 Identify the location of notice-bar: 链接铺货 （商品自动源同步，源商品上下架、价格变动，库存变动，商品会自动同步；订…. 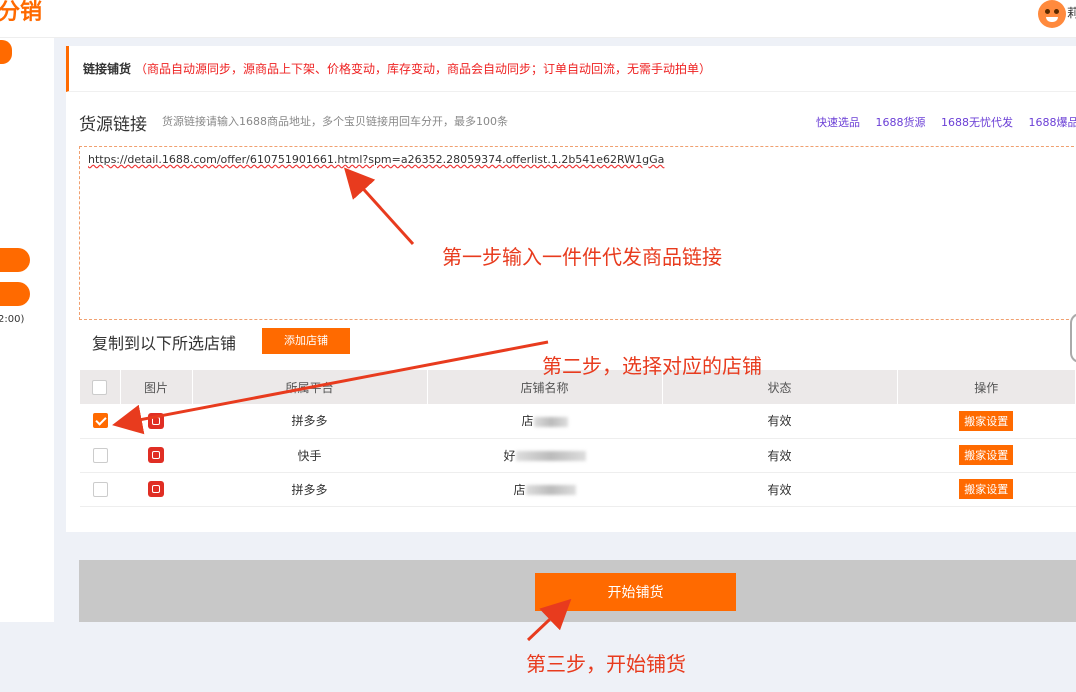
(571, 69).